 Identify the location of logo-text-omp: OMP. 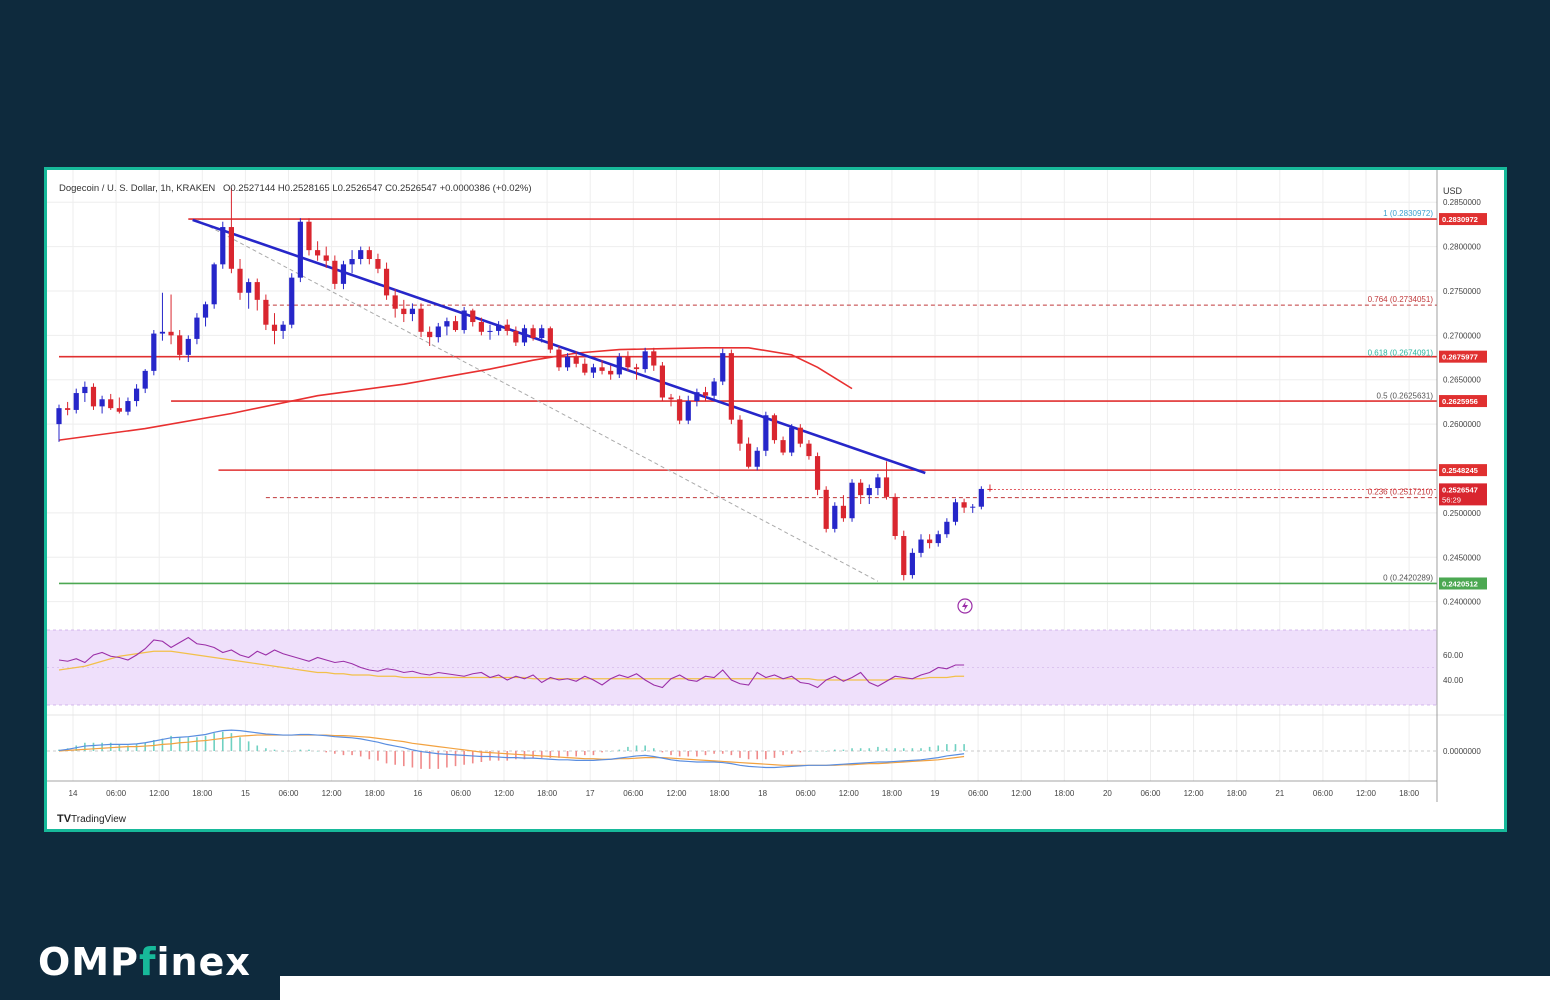
(88, 962).